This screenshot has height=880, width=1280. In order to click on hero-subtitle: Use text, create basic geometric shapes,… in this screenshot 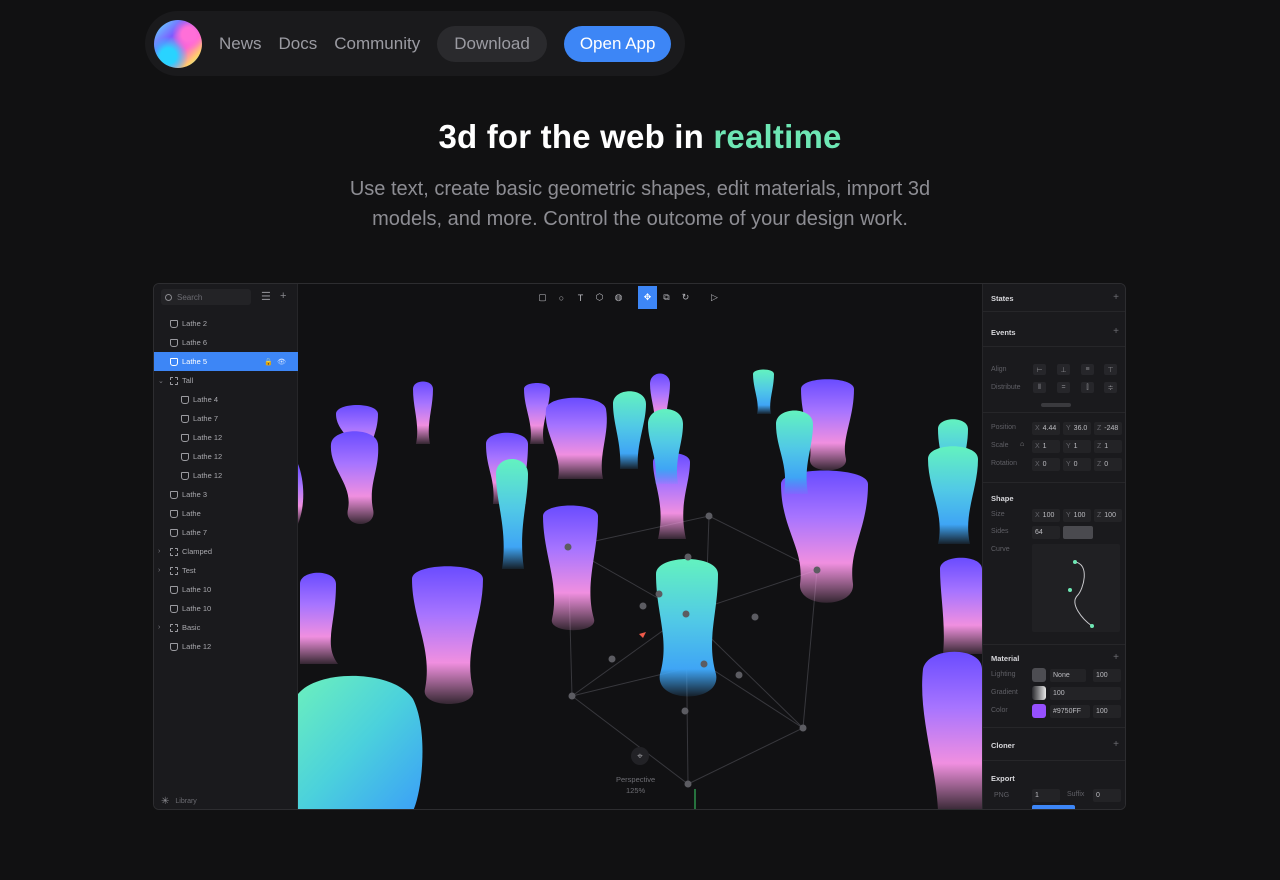, I will do `click(640, 204)`.